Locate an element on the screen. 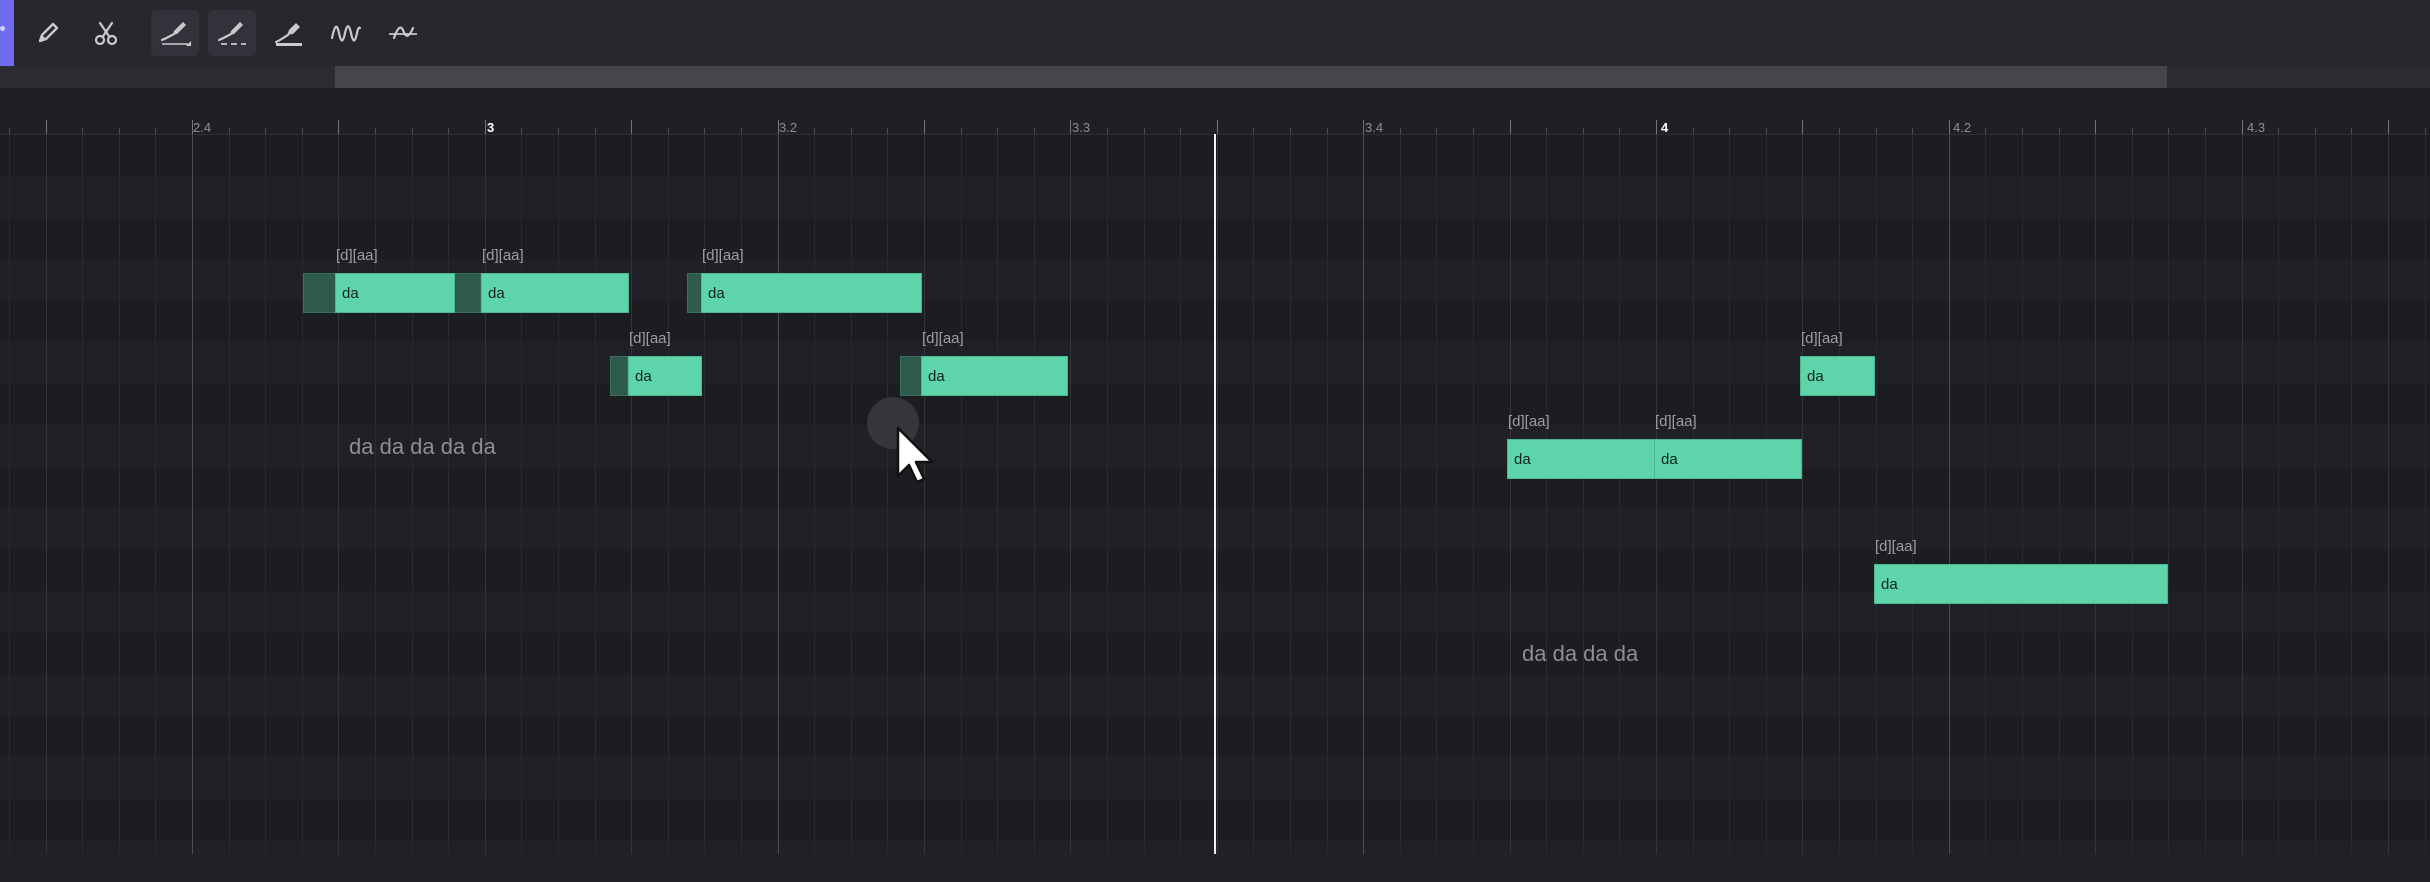 This screenshot has width=2430, height=882. pencil-tool is located at coordinates (48, 33).